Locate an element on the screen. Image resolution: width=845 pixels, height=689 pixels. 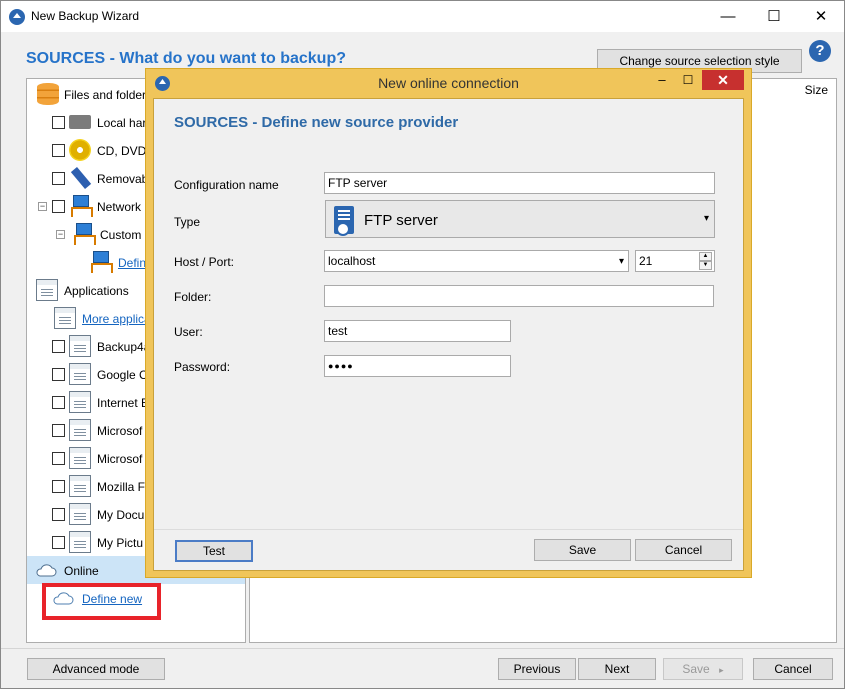
tree-item-label: CD, DVD is located at coordinates (122, 151).